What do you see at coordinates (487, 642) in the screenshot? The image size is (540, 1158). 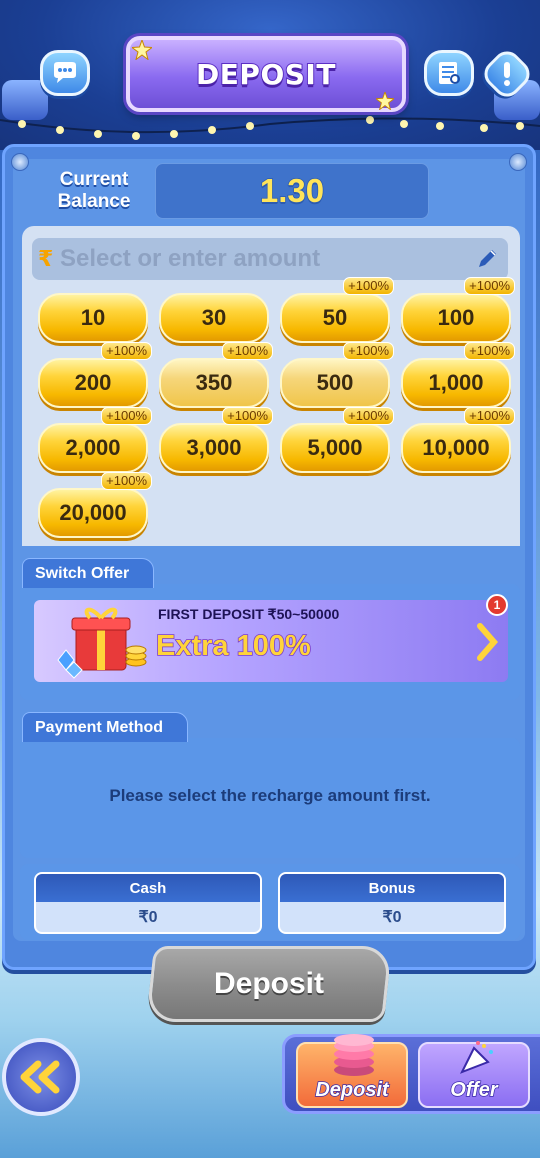 I see `chevron-right-icon` at bounding box center [487, 642].